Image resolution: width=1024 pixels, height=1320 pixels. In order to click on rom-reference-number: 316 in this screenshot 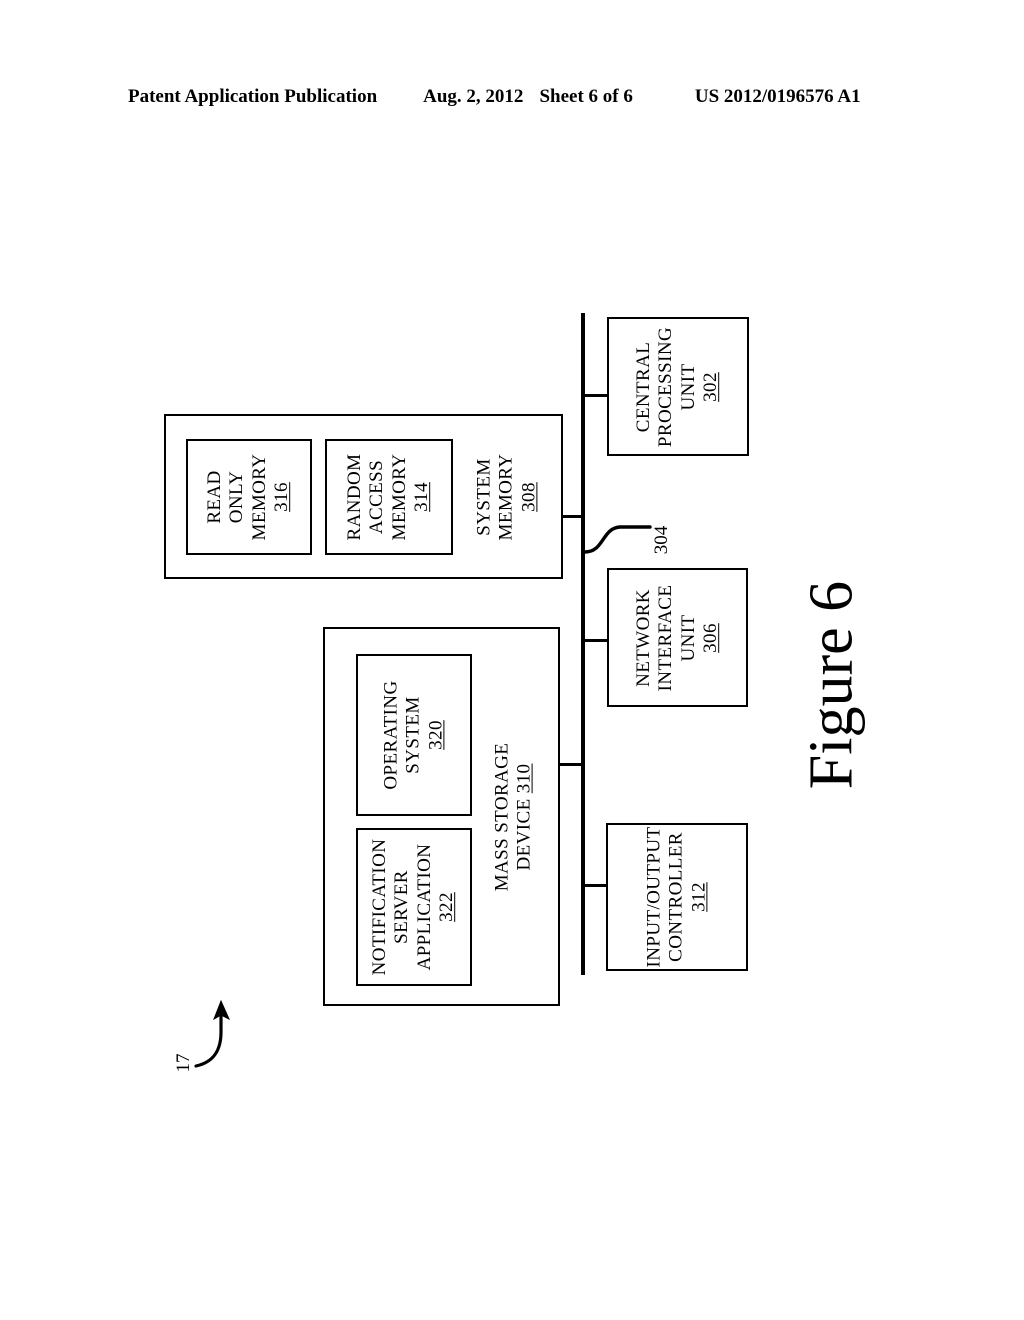, I will do `click(282, 497)`.